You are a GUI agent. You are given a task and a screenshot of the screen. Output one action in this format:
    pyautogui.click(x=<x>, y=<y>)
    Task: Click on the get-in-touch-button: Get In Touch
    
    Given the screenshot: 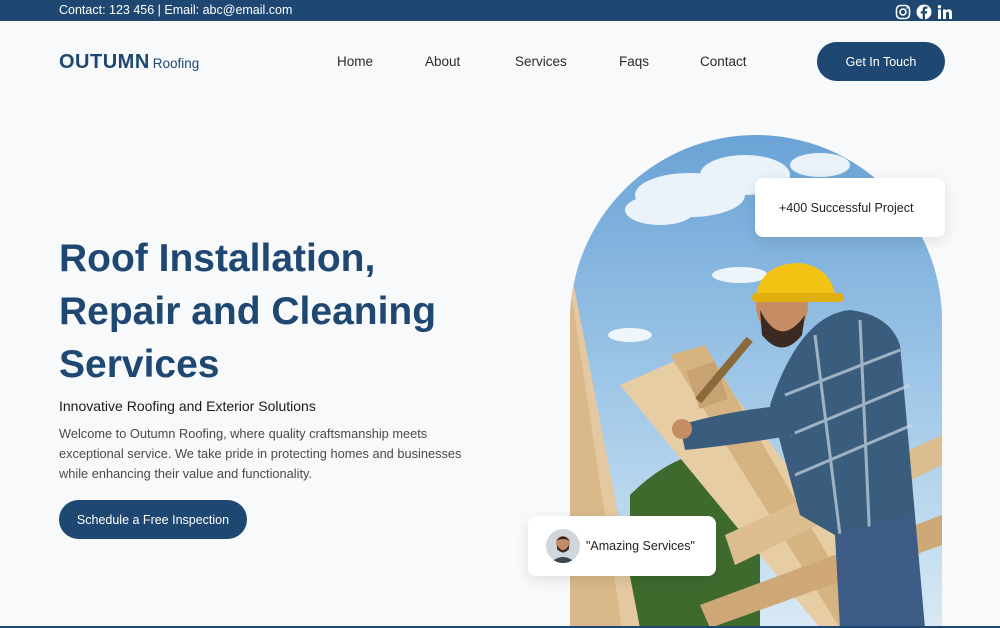 What is the action you would take?
    pyautogui.click(x=881, y=61)
    